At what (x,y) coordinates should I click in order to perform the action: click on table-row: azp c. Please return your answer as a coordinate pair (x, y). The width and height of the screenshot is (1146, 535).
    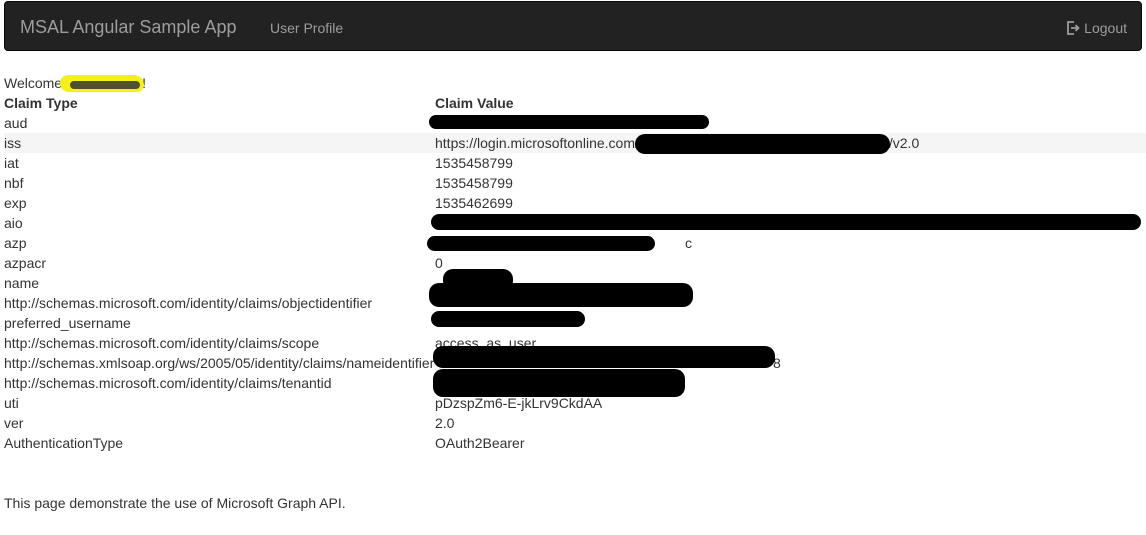
    Looking at the image, I should click on (575, 243).